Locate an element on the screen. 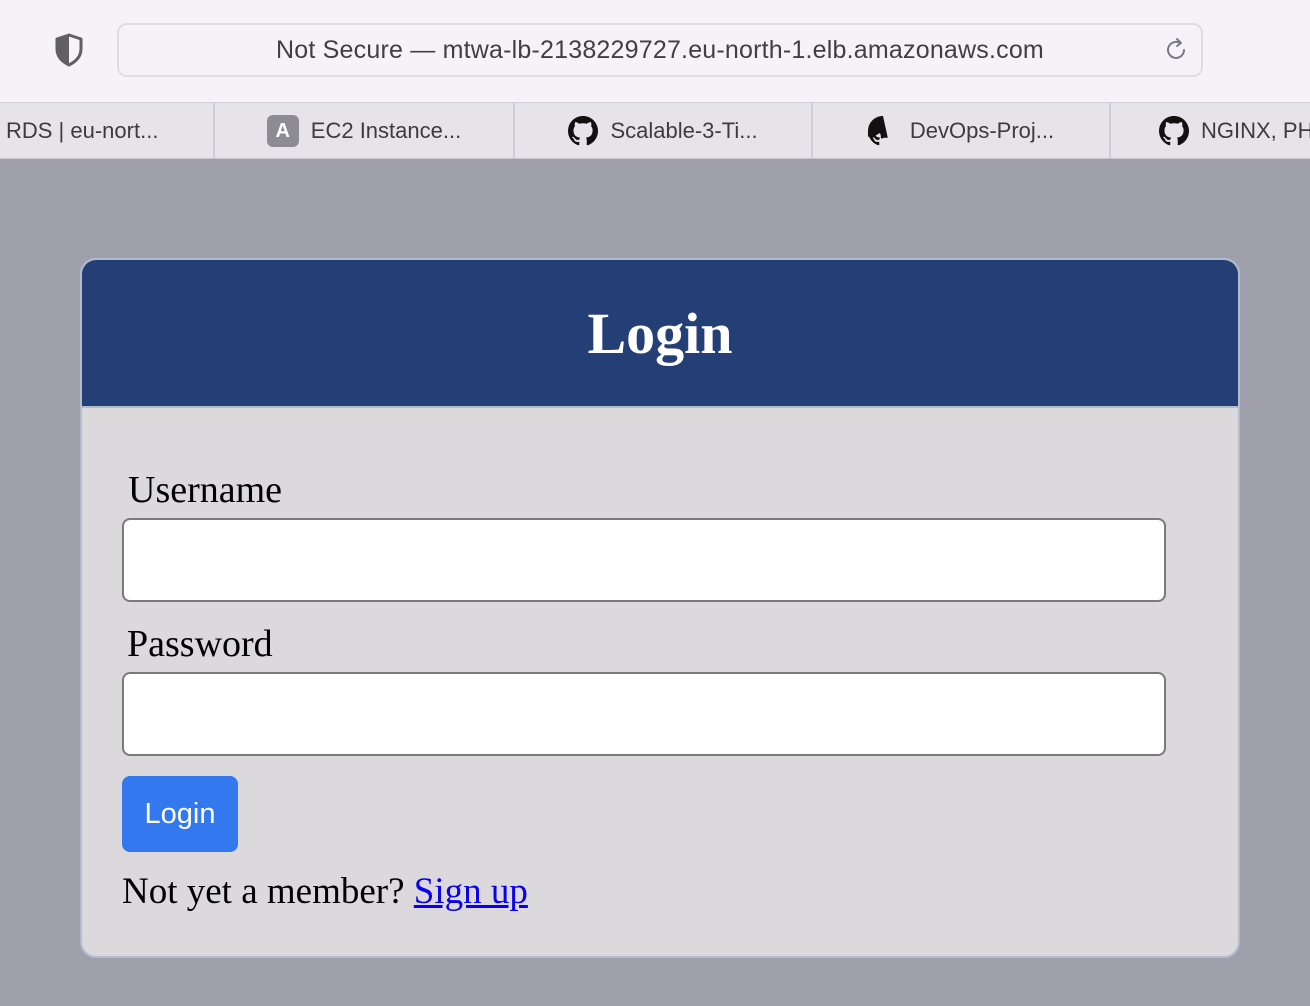  reload-icon is located at coordinates (1176, 50).